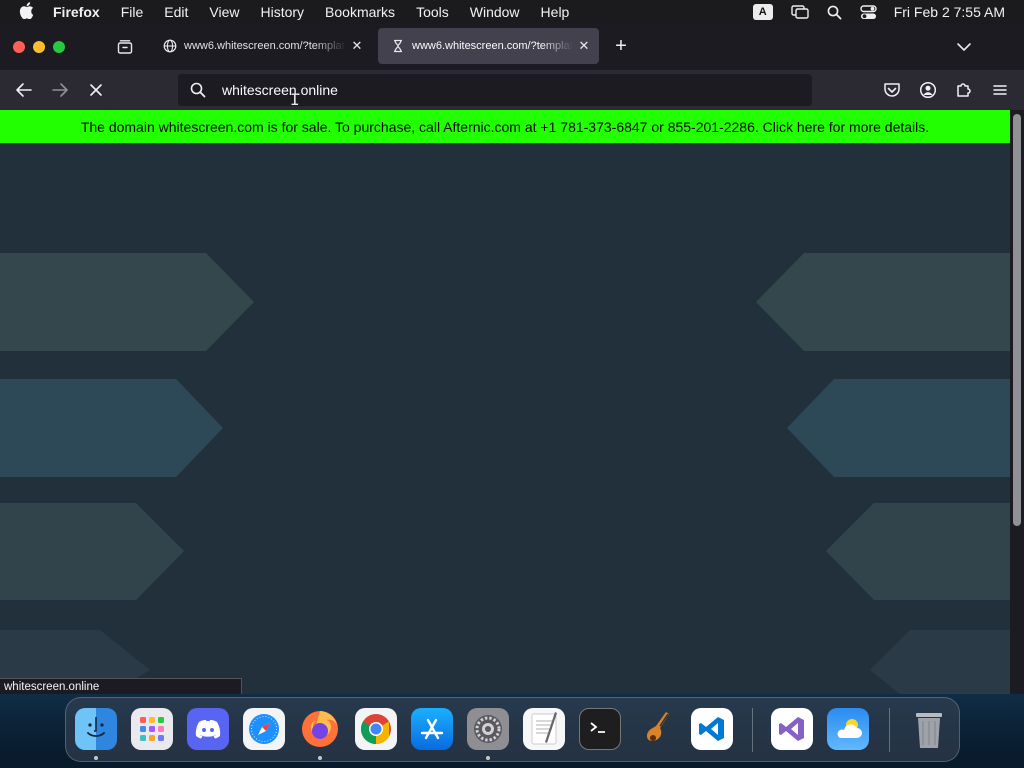 This screenshot has width=1024, height=768. I want to click on window-minimize-button, so click(39, 47).